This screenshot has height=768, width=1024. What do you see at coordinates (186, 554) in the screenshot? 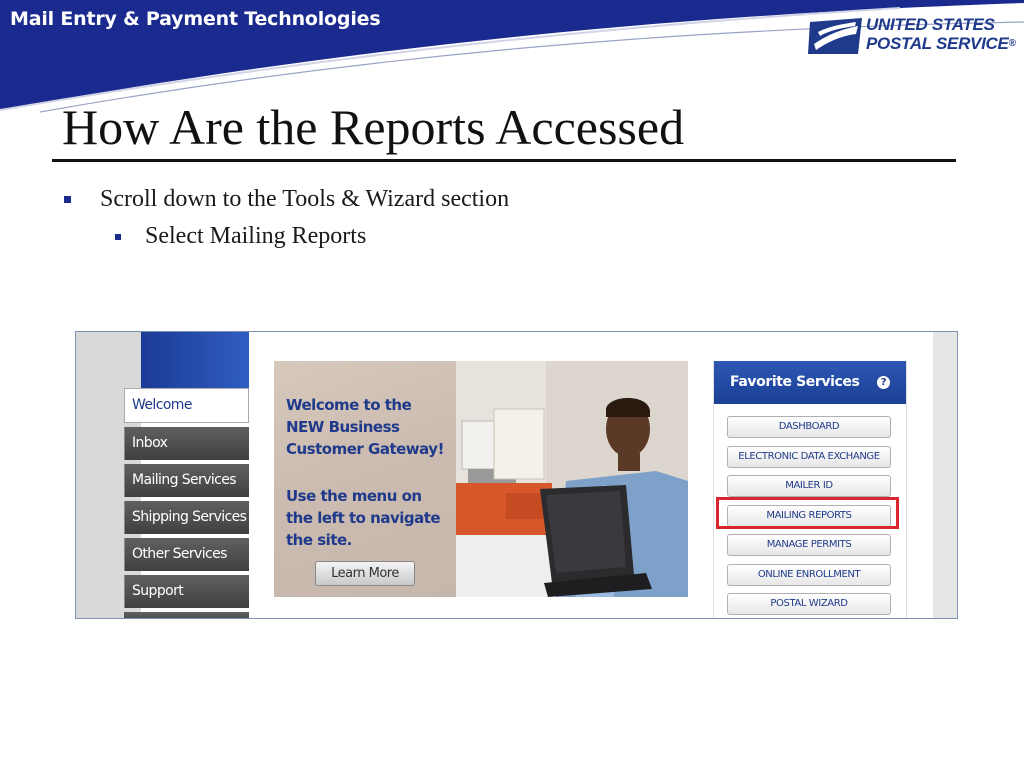
I see `nav-other-services: Other Services` at bounding box center [186, 554].